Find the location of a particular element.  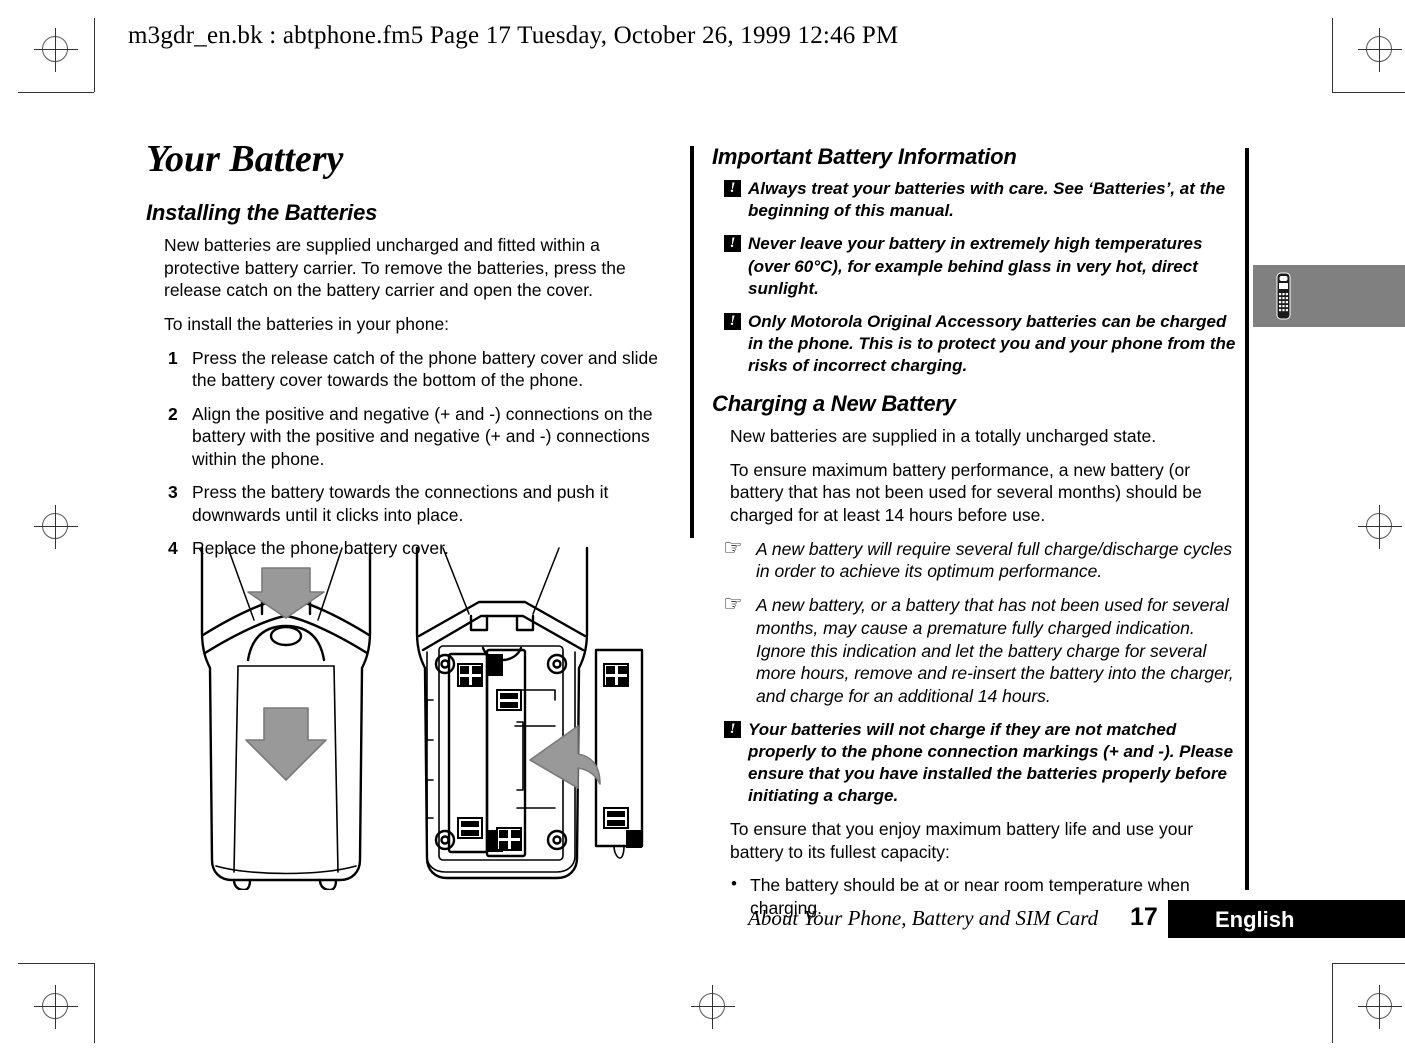

lead-in-paragraph: To install the batteries in your phone: is located at coordinates (307, 323).